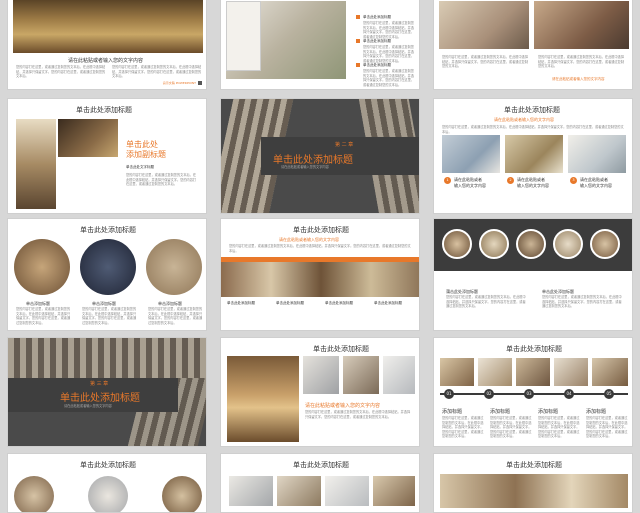 This screenshot has height=513, width=640. Describe the element at coordinates (452, 412) in the screenshot. I see `slide-12-label-1: 添加标题` at that location.